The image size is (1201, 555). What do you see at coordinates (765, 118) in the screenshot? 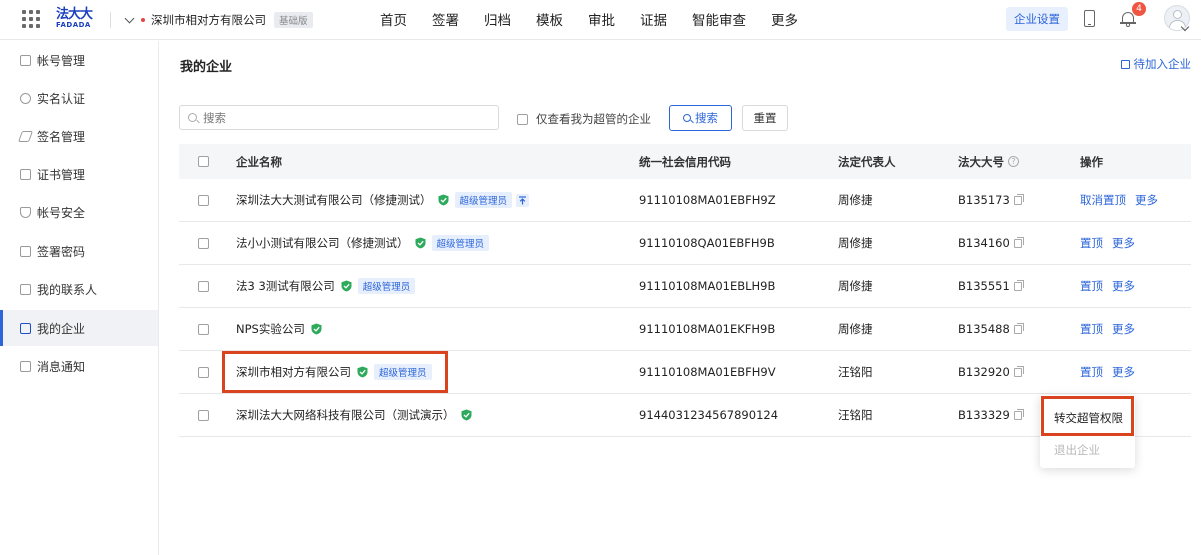
I see `reset-button: 重置` at bounding box center [765, 118].